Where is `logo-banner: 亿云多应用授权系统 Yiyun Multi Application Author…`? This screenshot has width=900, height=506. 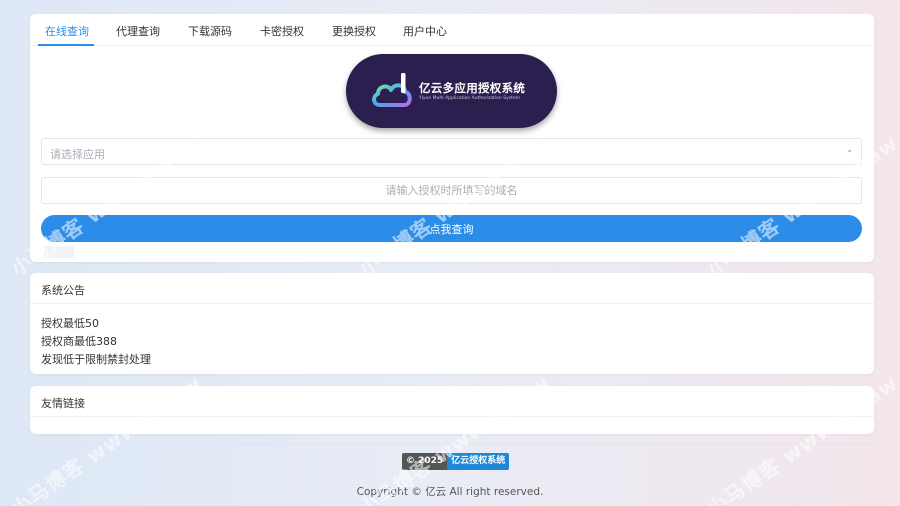
logo-banner: 亿云多应用授权系统 Yiyun Multi Application Author… is located at coordinates (451, 91).